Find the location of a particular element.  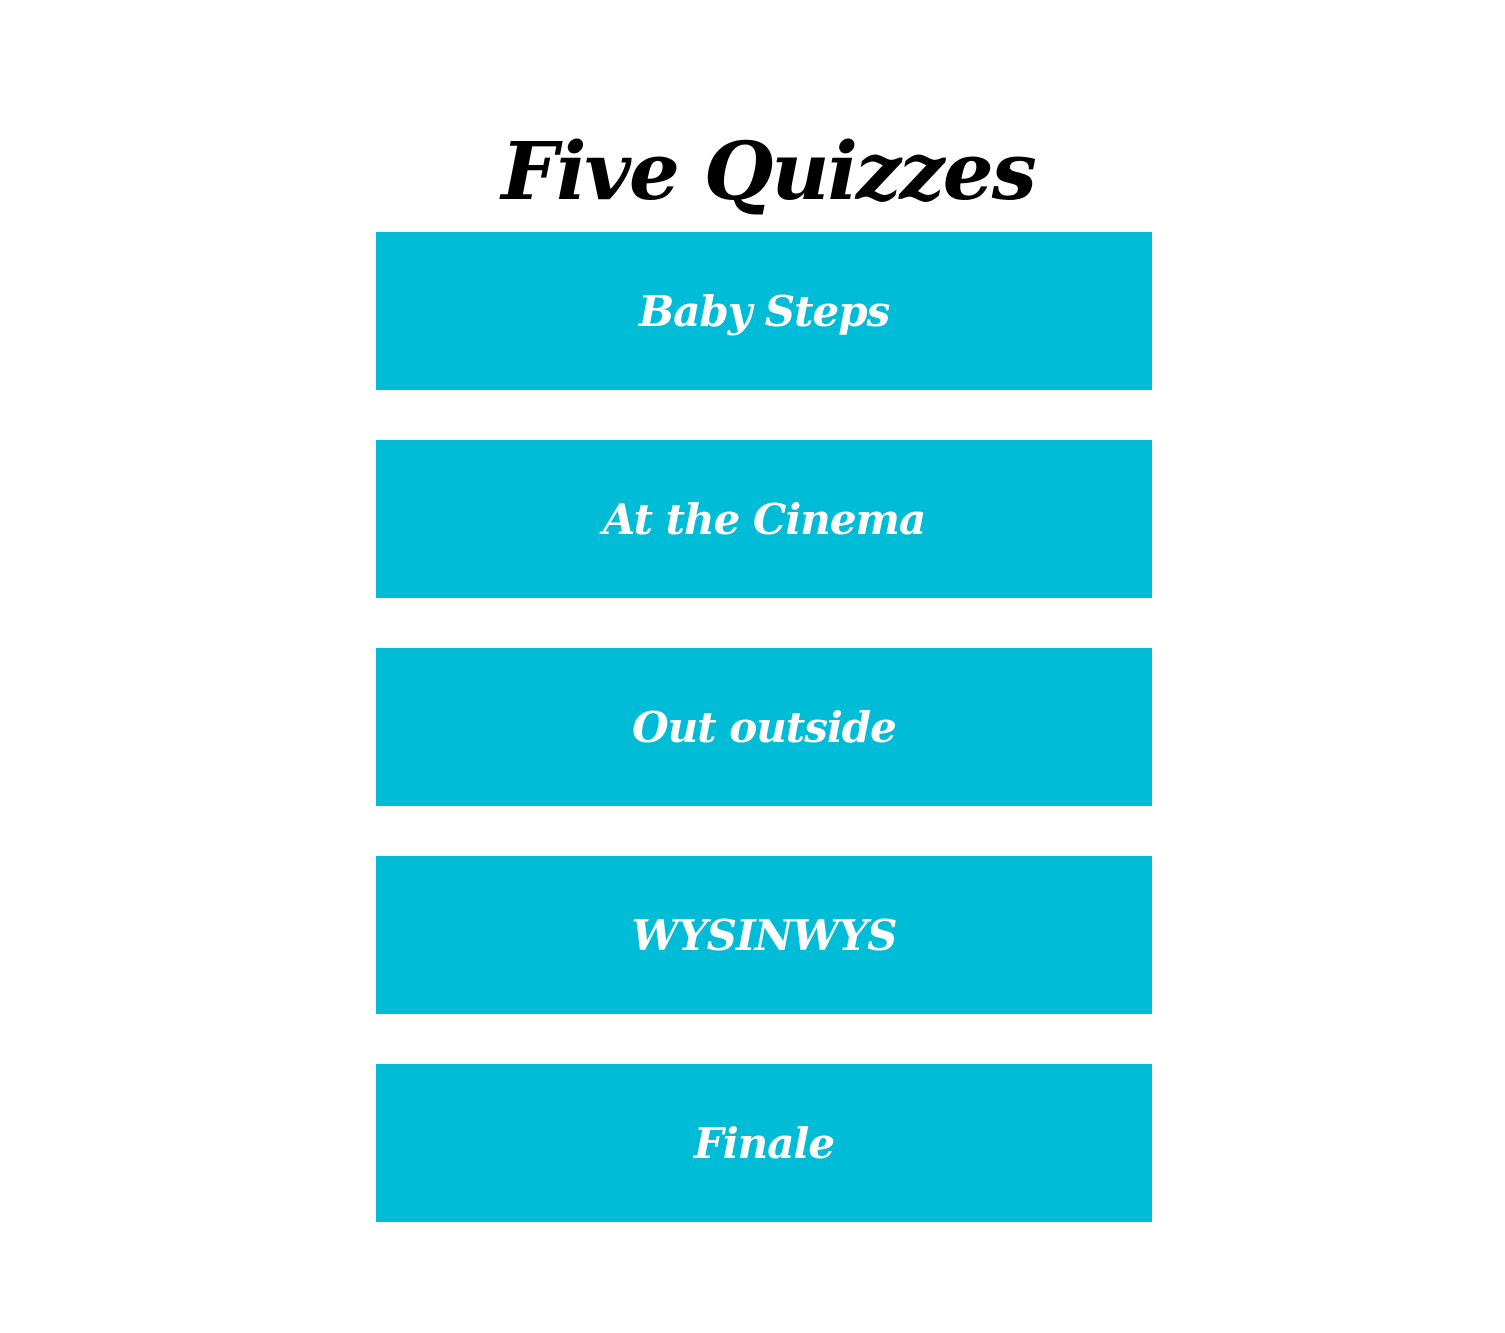

quiz-button-out-outside: Out outside is located at coordinates (764, 727).